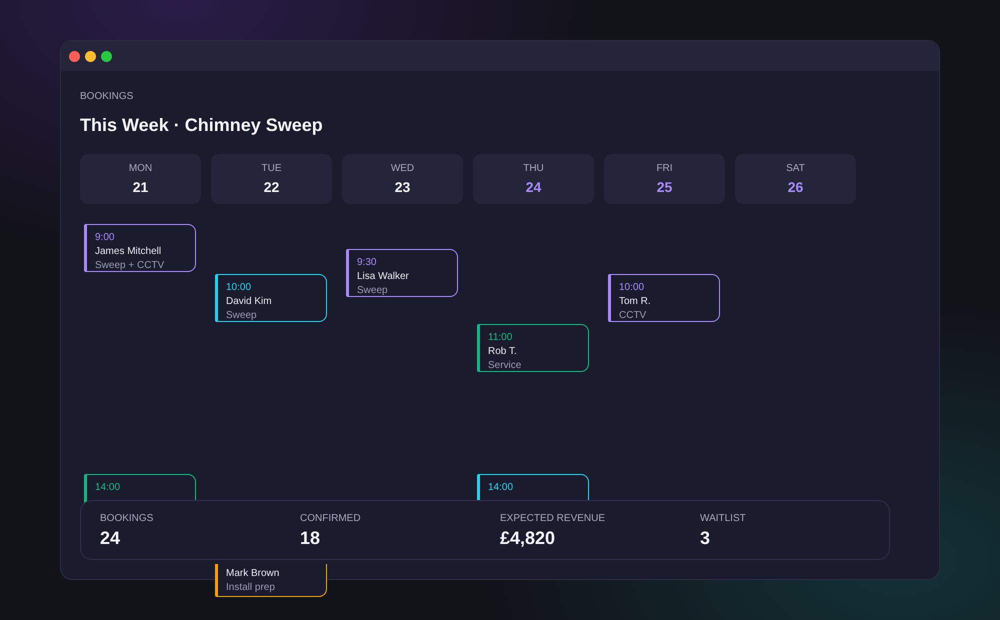 Image resolution: width=1000 pixels, height=620 pixels. What do you see at coordinates (705, 538) in the screenshot?
I see `stat-value: 3` at bounding box center [705, 538].